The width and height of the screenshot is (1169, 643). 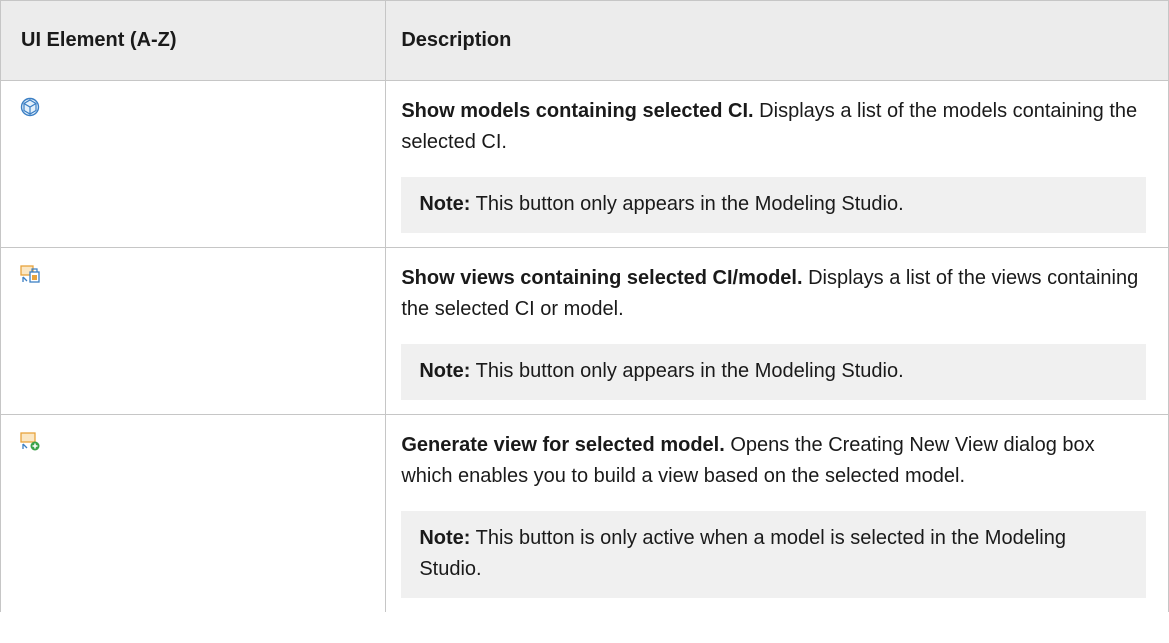 What do you see at coordinates (563, 445) in the screenshot?
I see `description-title: Generate view for selected model.` at bounding box center [563, 445].